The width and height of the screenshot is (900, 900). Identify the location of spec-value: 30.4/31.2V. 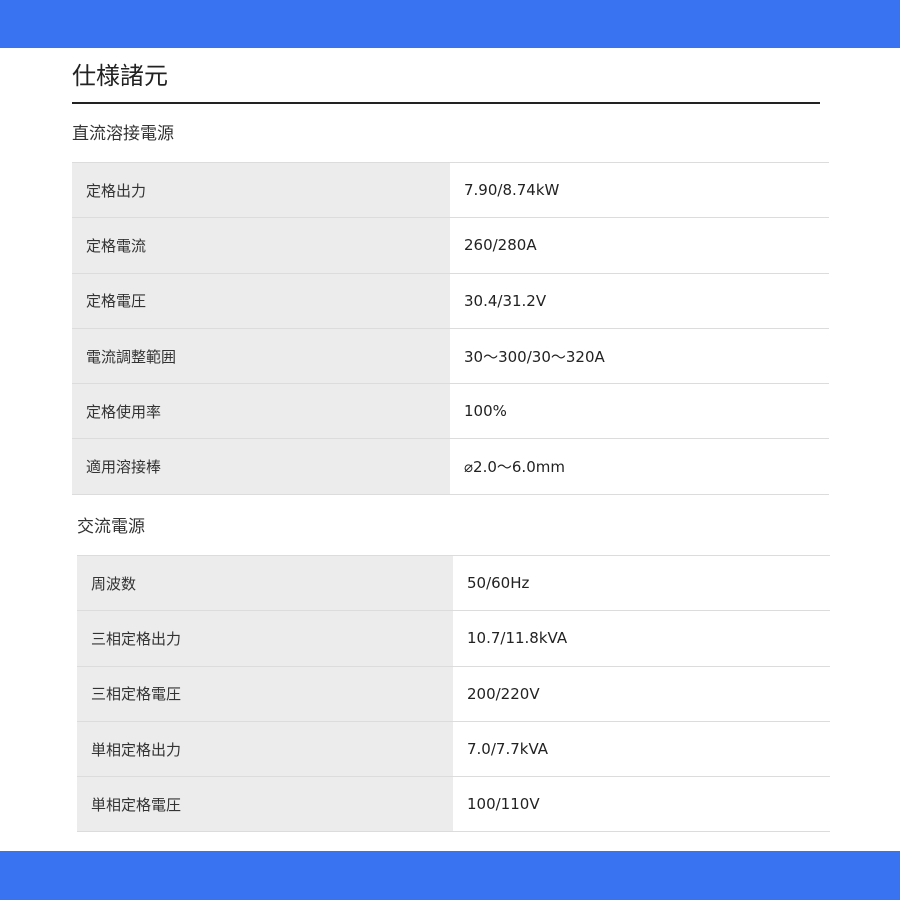
(639, 301).